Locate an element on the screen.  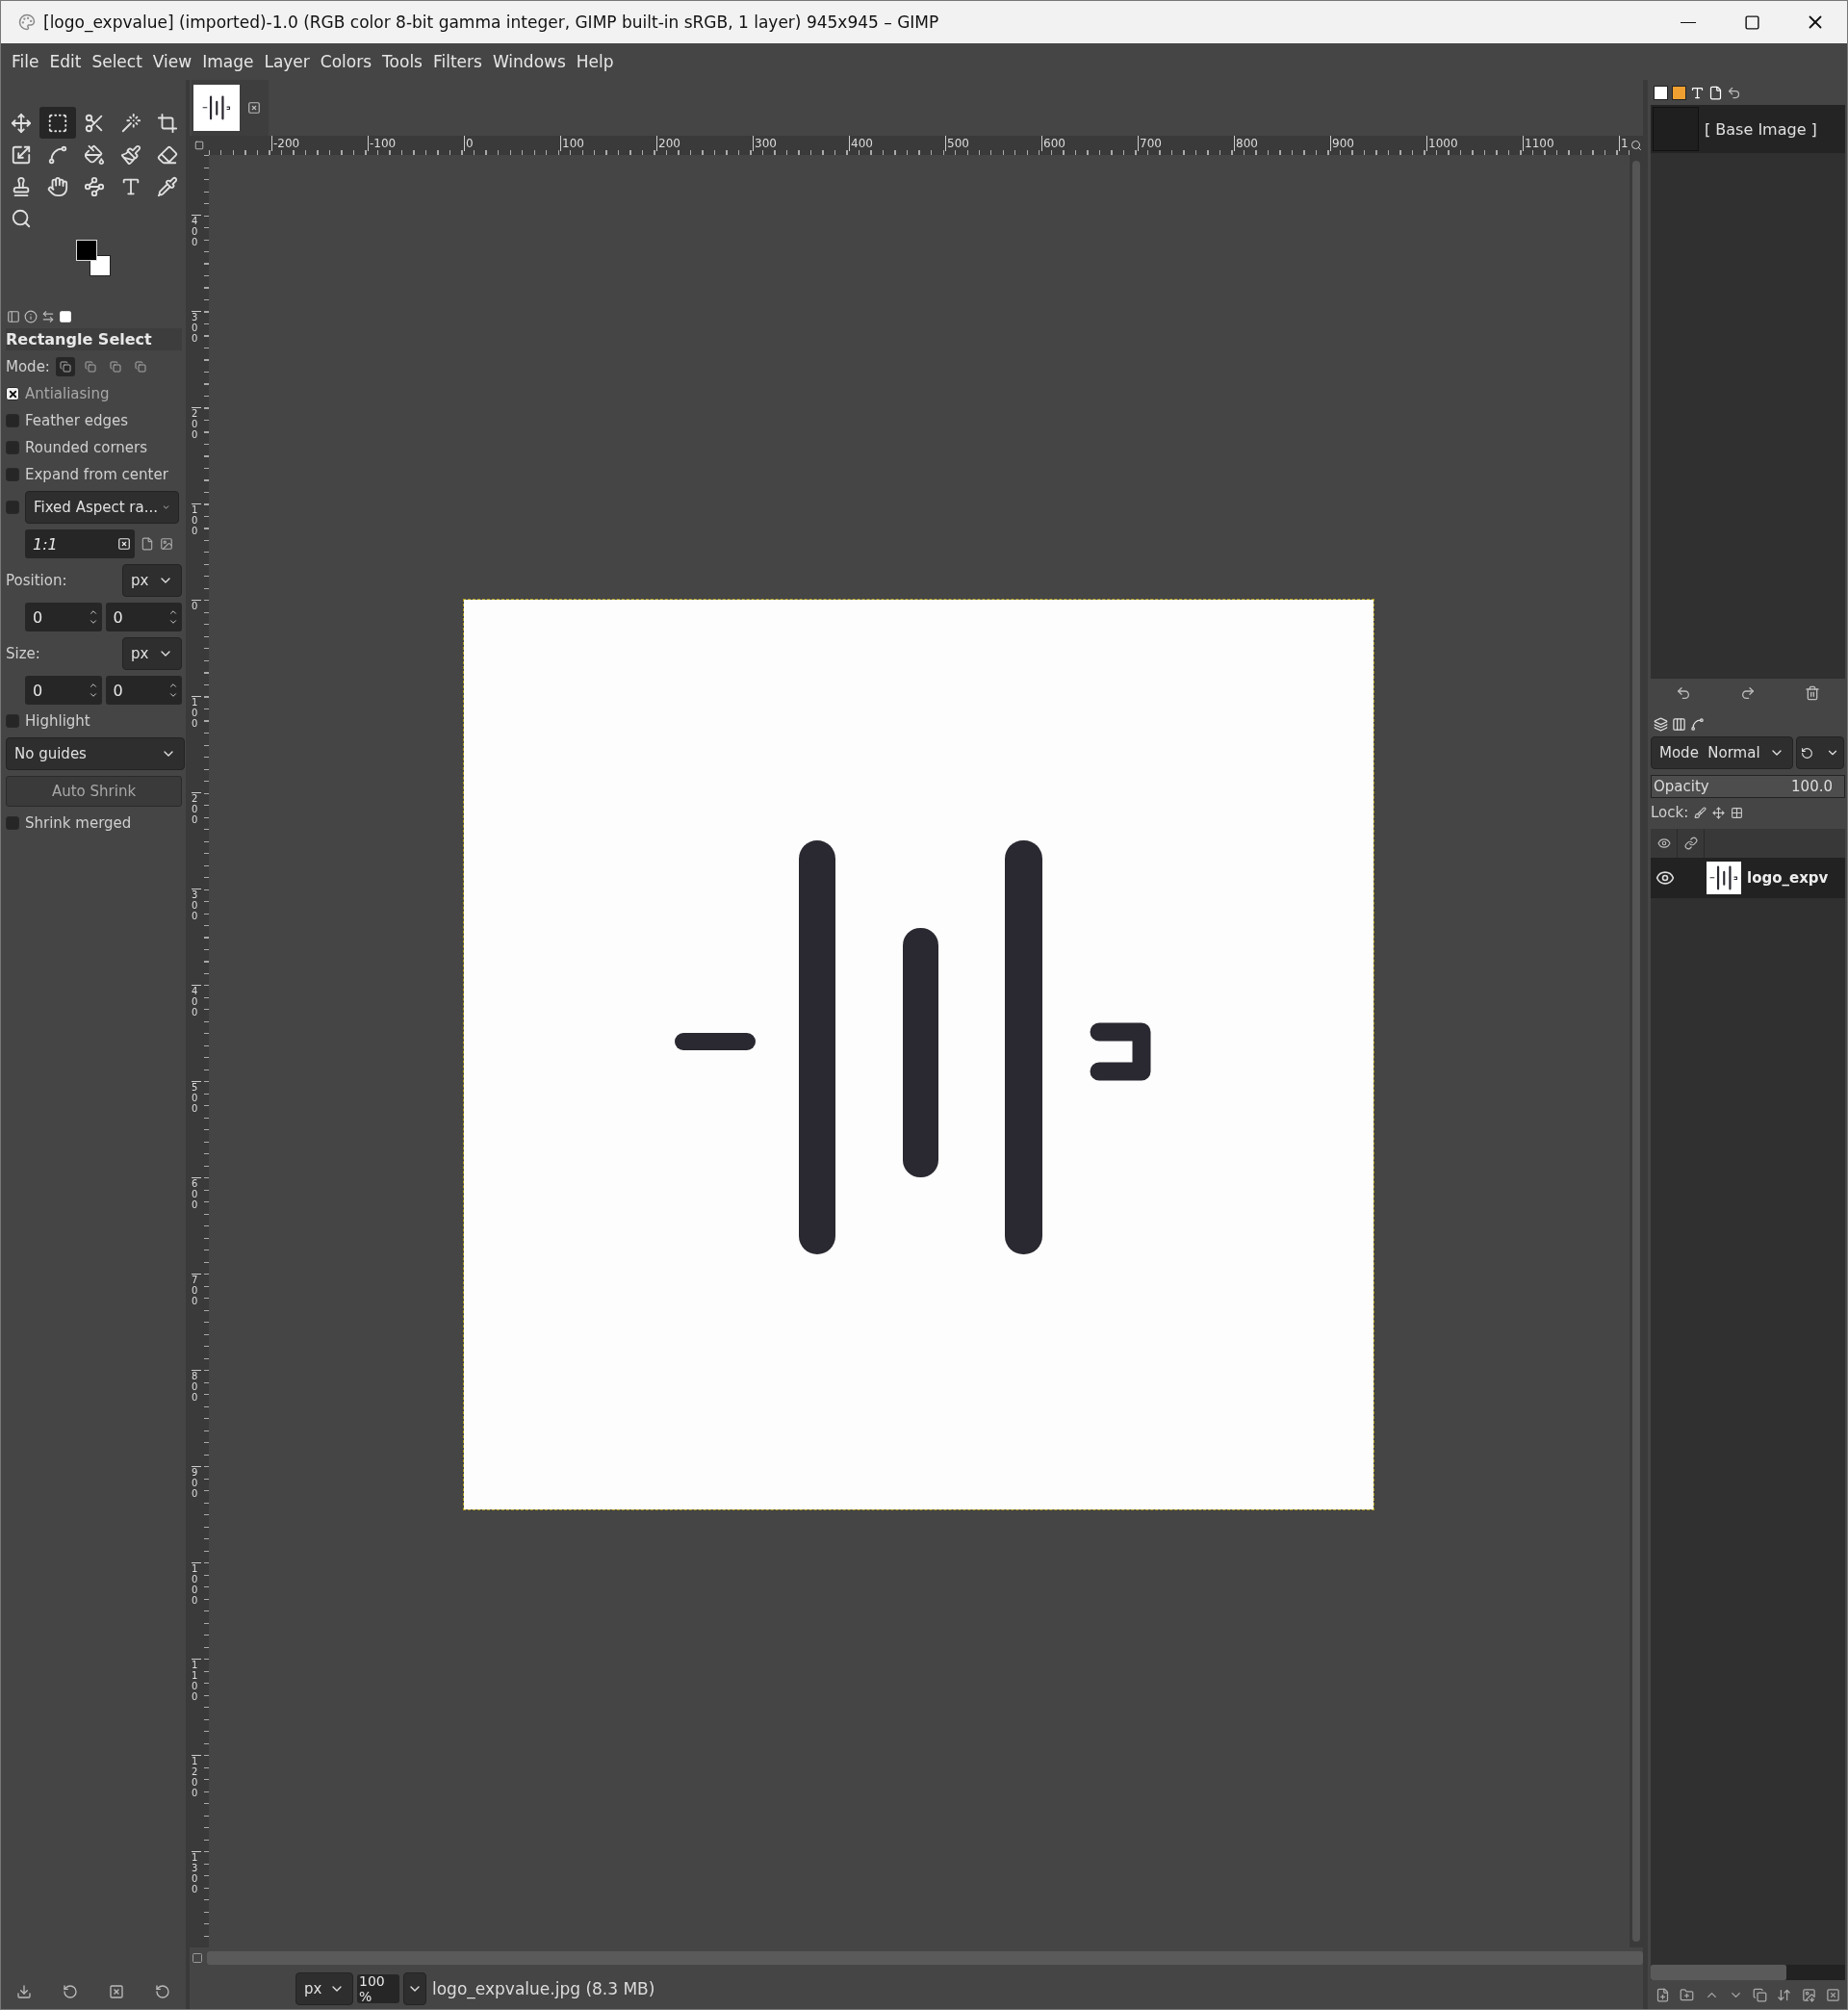
wand-icon is located at coordinates (130, 123).